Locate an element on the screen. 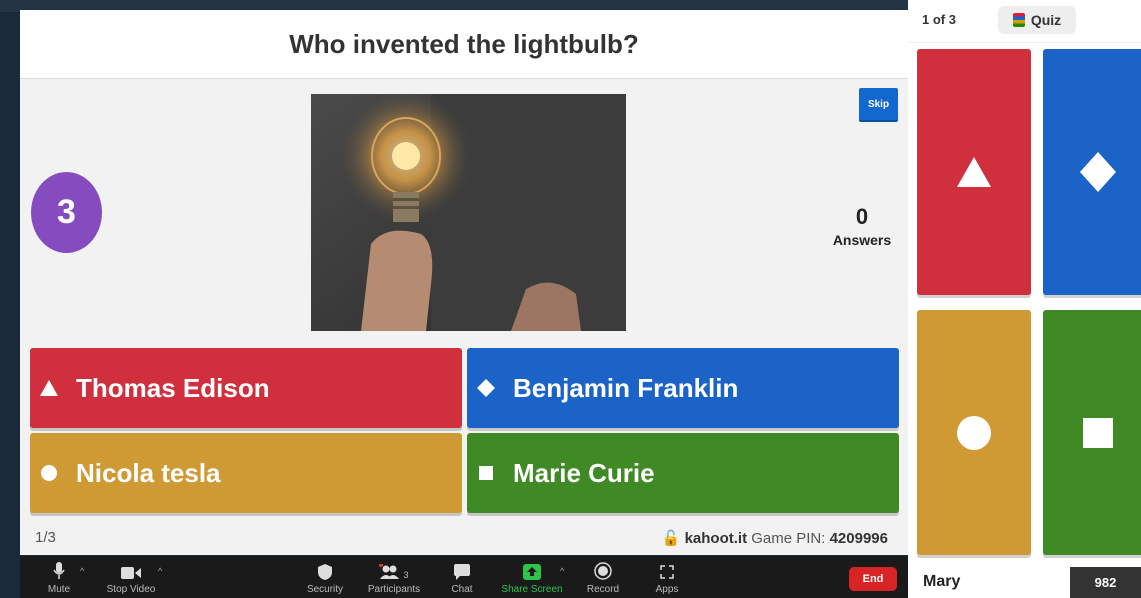 Image resolution: width=1141 pixels, height=598 pixels. lightbulb-image is located at coordinates (468, 212).